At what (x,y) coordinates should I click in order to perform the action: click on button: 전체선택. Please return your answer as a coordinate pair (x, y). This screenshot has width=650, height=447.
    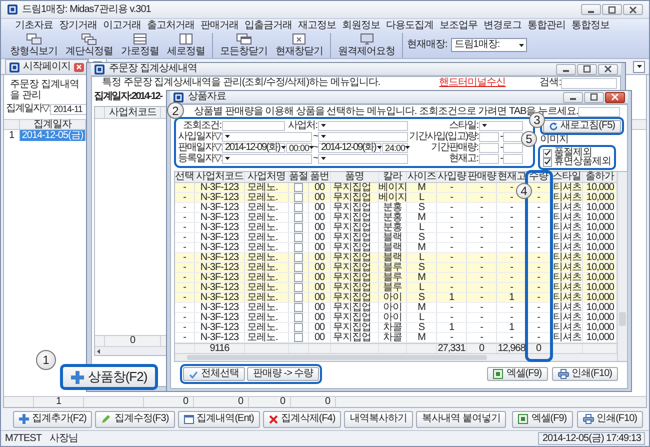
    Looking at the image, I should click on (214, 374).